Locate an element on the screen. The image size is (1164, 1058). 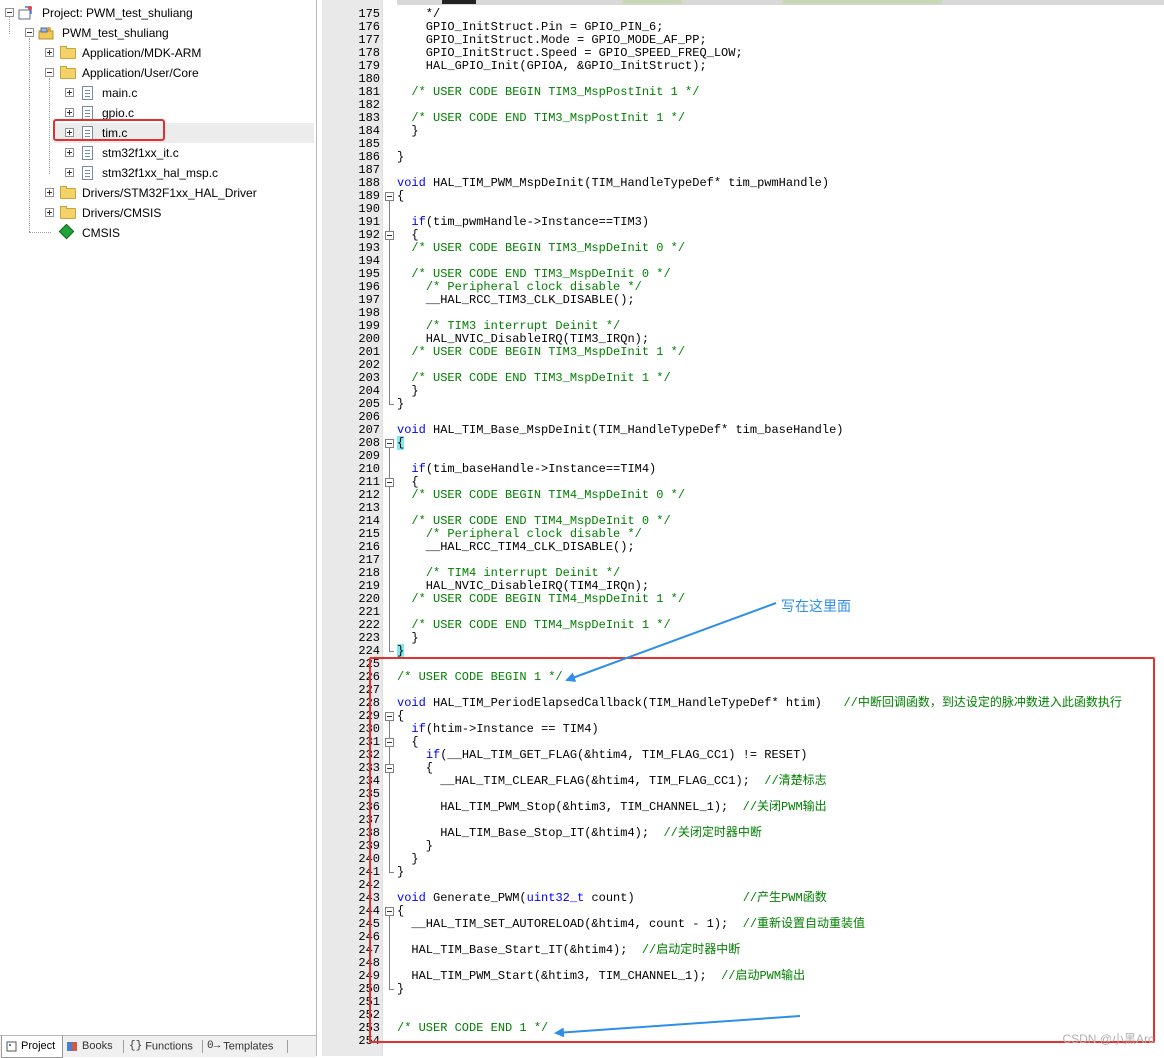
tab-project-label: Project is located at coordinates (38, 1046).